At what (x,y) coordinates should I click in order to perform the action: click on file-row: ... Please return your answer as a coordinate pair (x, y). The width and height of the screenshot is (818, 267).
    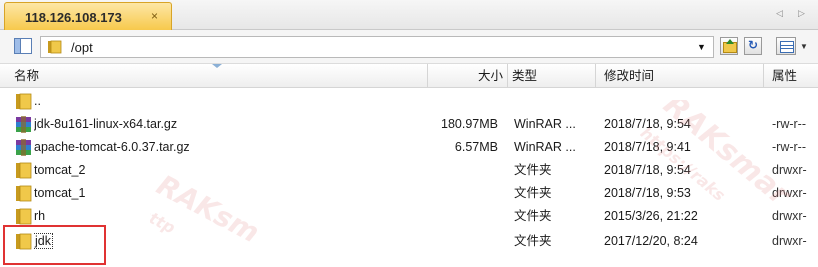
    Looking at the image, I should click on (409, 101).